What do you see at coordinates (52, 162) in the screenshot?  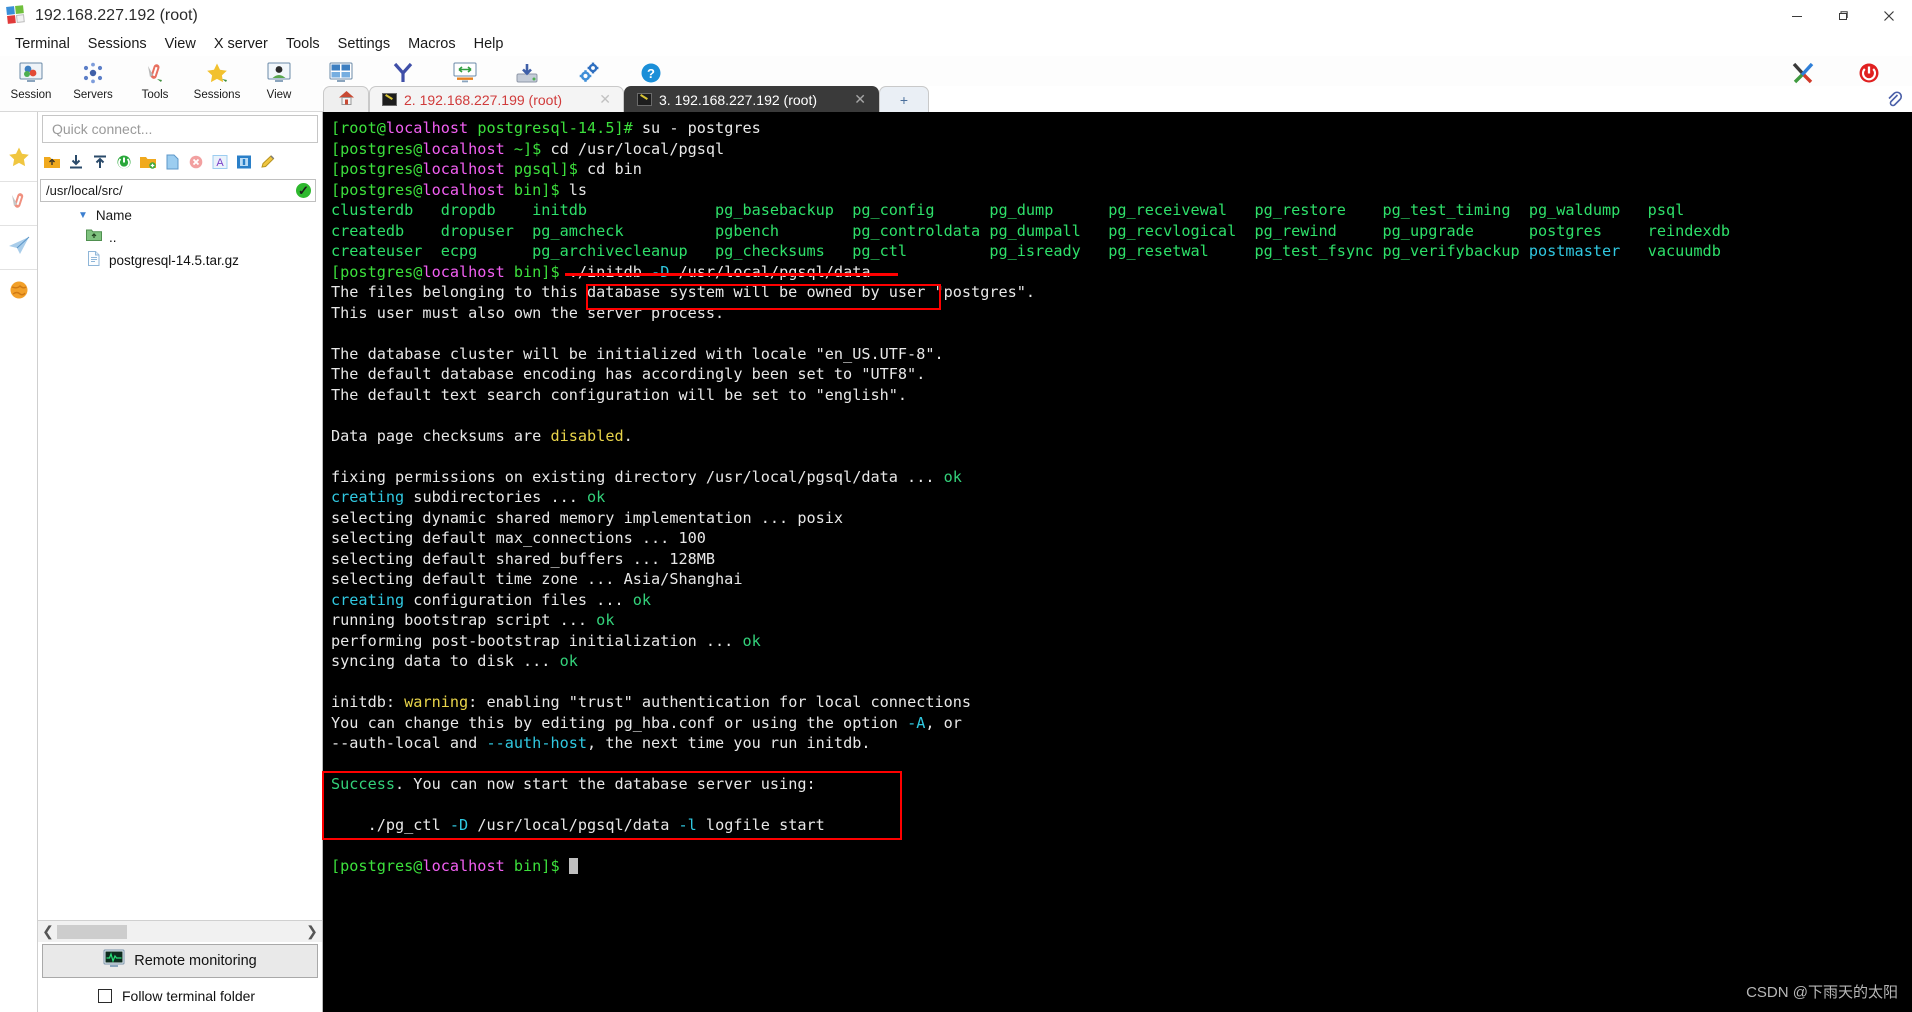 I see `go-up-folder-icon` at bounding box center [52, 162].